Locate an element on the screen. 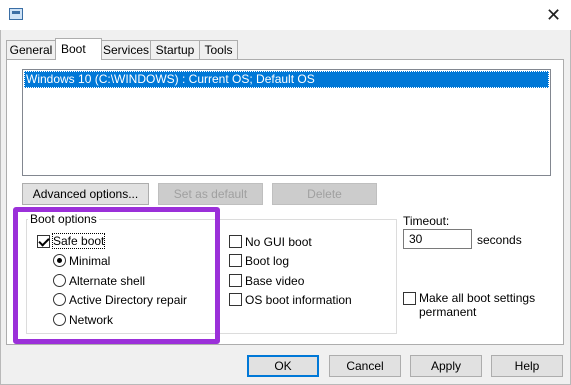  tab-general: General is located at coordinates (31, 49).